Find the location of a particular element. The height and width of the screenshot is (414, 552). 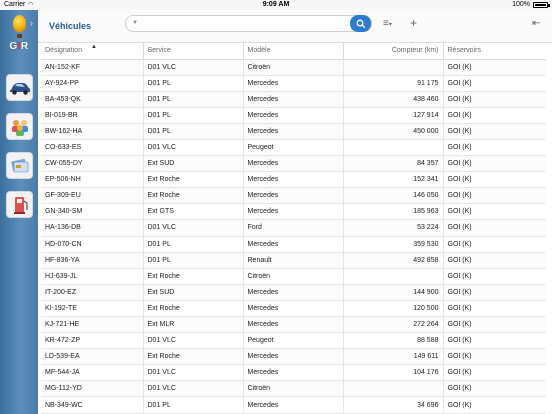

table-row: BW-162-HA D01 PL Mercedes 450 000 GOI (K) is located at coordinates (293, 131).